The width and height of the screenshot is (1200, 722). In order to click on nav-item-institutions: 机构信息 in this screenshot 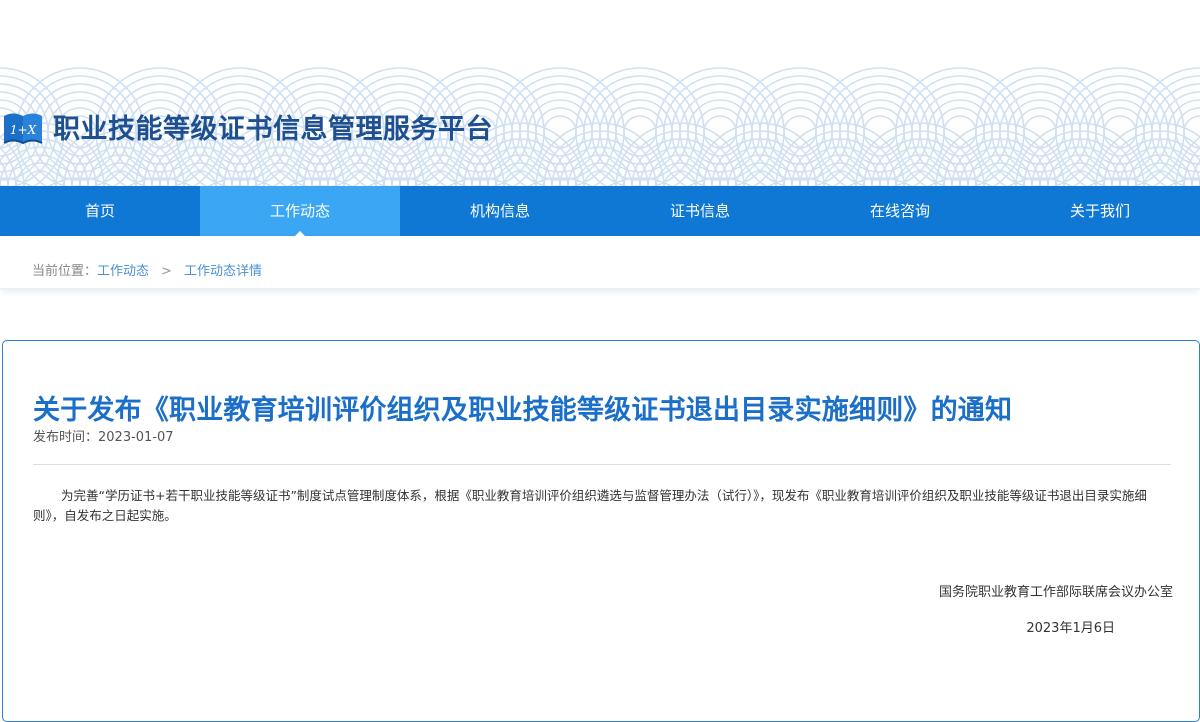, I will do `click(500, 211)`.